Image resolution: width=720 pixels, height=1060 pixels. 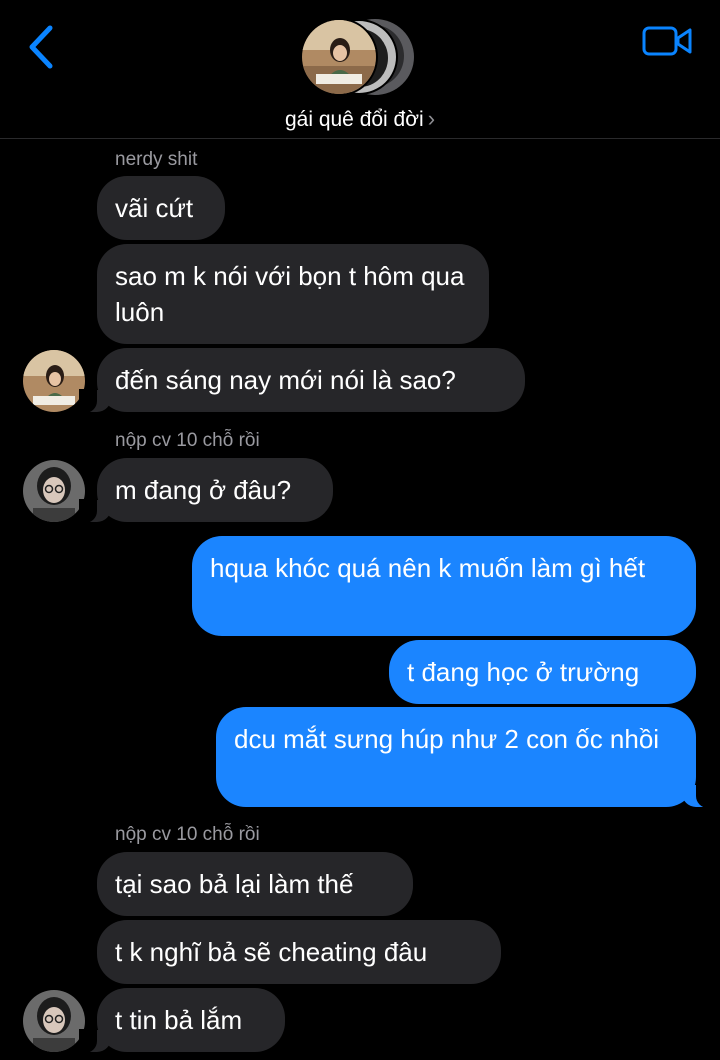 I want to click on received-message-bubble: t tin bả lắm, so click(x=182, y=1020).